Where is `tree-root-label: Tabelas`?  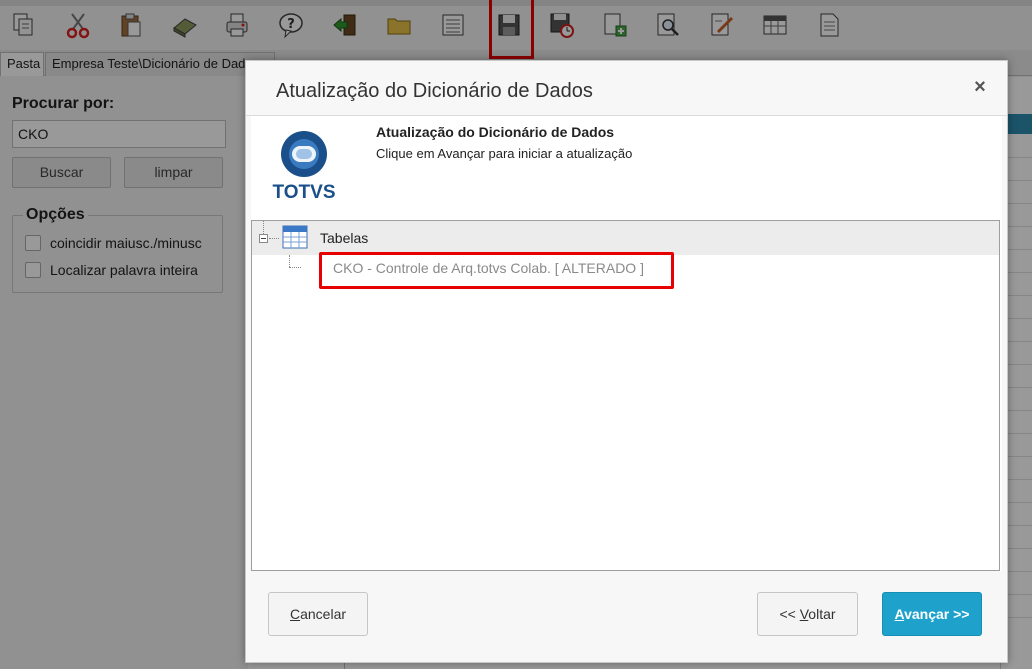
tree-root-label: Tabelas is located at coordinates (344, 238).